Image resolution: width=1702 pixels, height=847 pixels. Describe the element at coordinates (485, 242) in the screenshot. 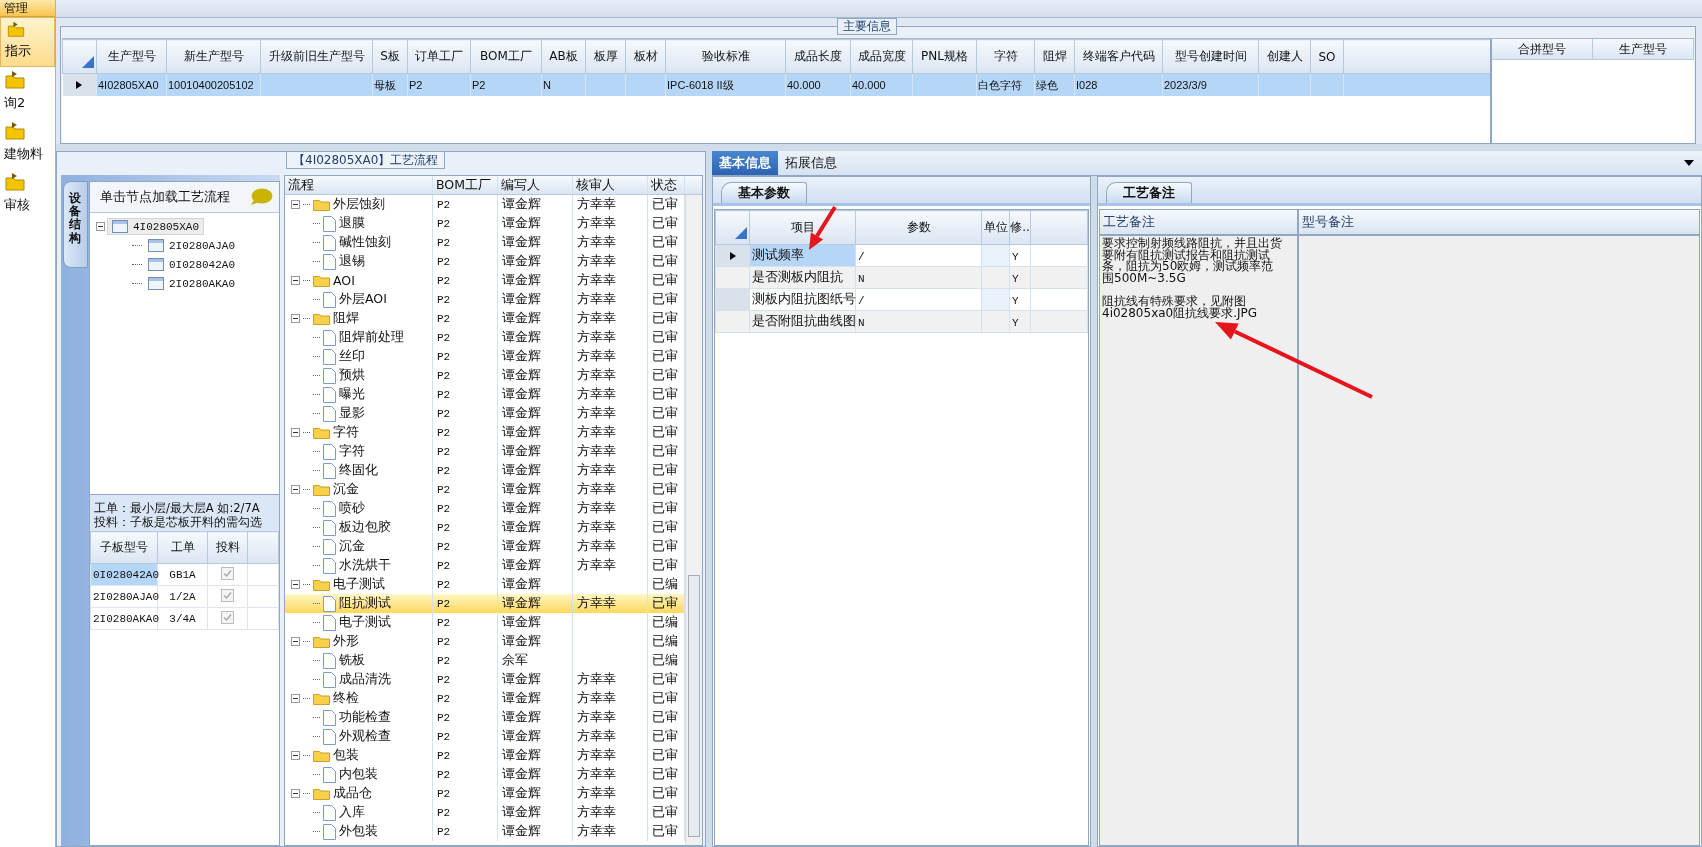

I see `grid-row: 碱性蚀刻 P2 谭金辉 方幸幸 已审` at that location.